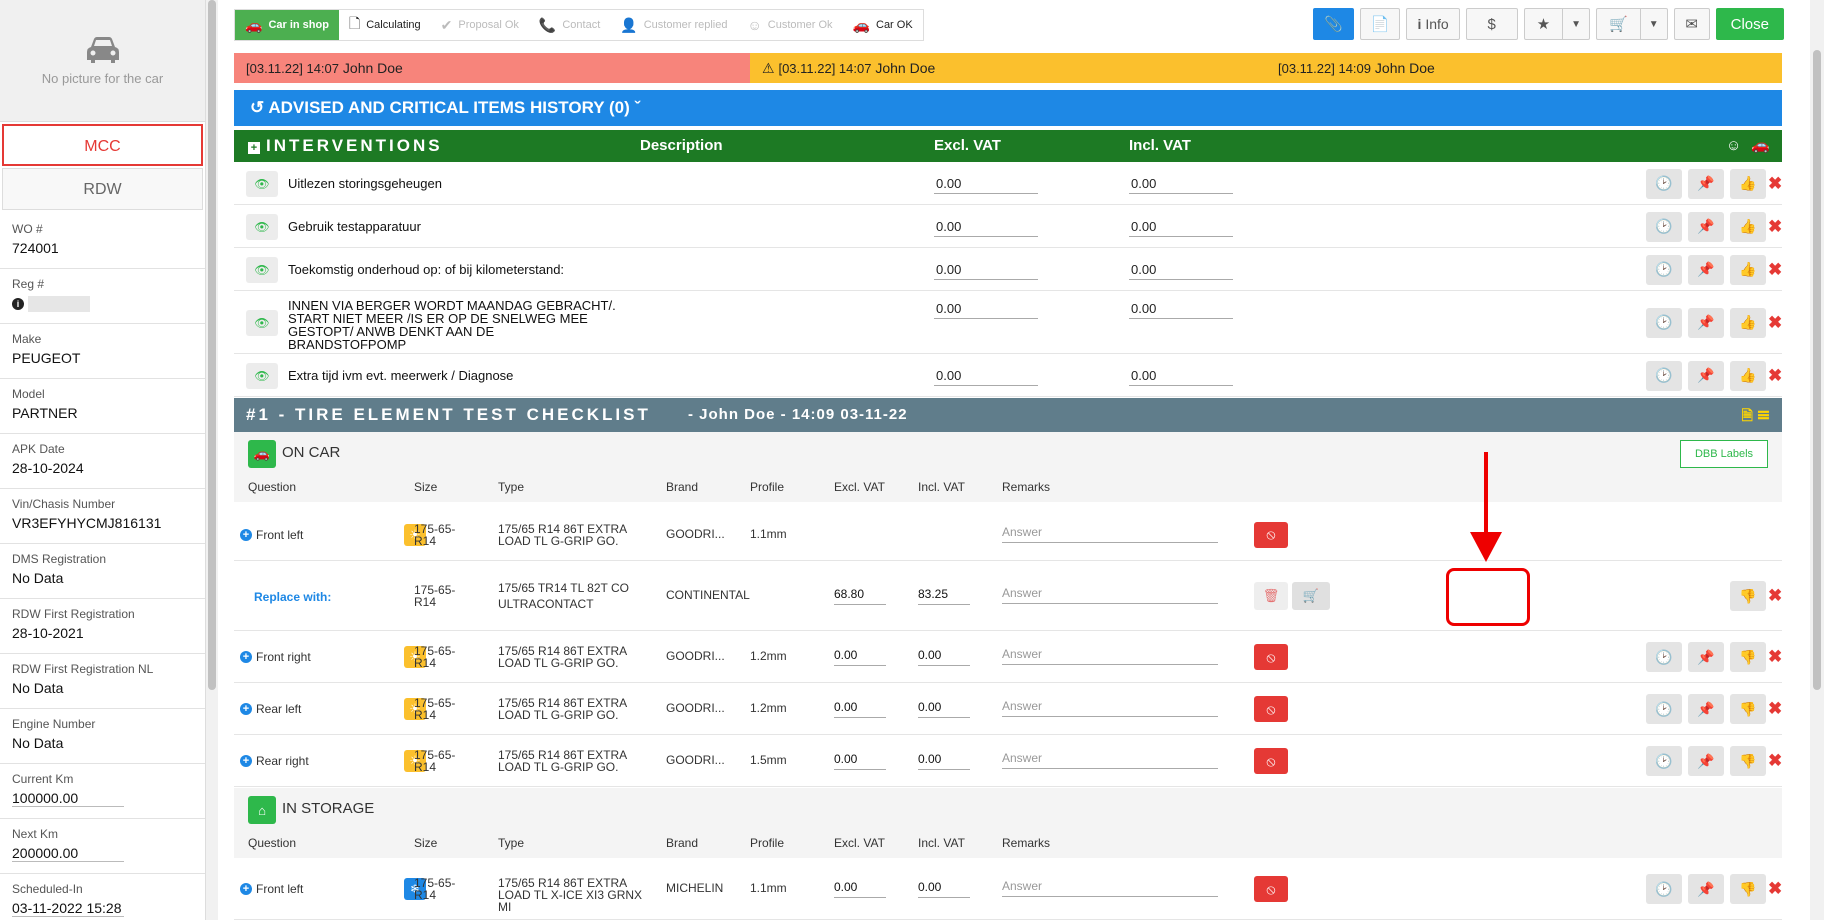  I want to click on rdw-button: RDW, so click(102, 189).